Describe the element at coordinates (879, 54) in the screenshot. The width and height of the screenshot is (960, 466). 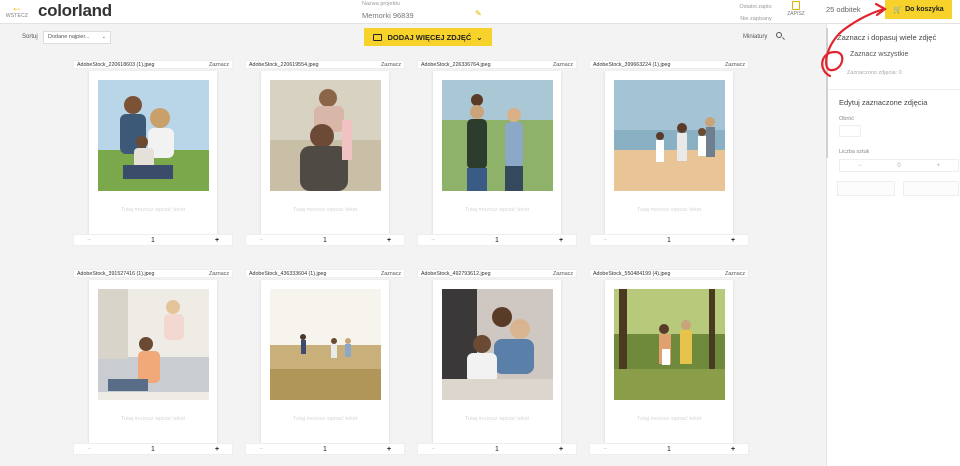
I see `select-all-link: Zaznacz wszystkie` at that location.